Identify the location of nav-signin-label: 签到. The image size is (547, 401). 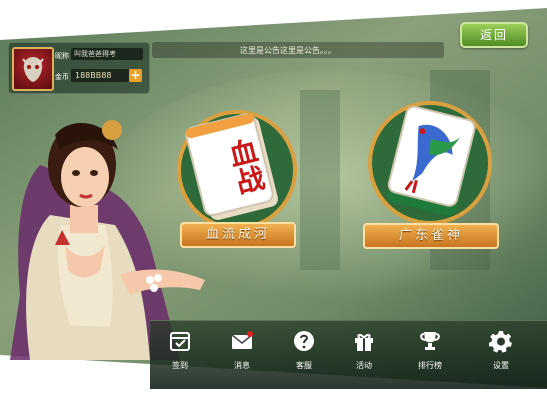
(180, 365).